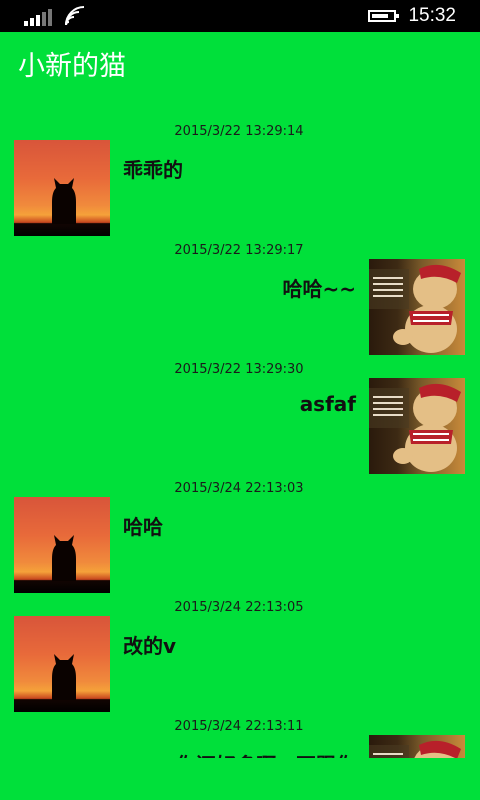  Describe the element at coordinates (153, 170) in the screenshot. I see `message-text: 乖乖的` at that location.